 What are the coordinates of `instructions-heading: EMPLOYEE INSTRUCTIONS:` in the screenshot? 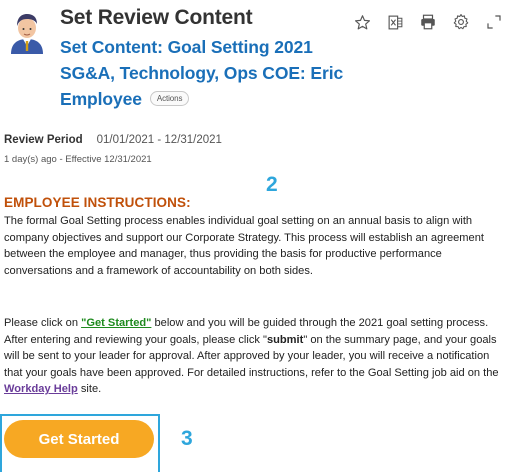 It's located at (97, 202).